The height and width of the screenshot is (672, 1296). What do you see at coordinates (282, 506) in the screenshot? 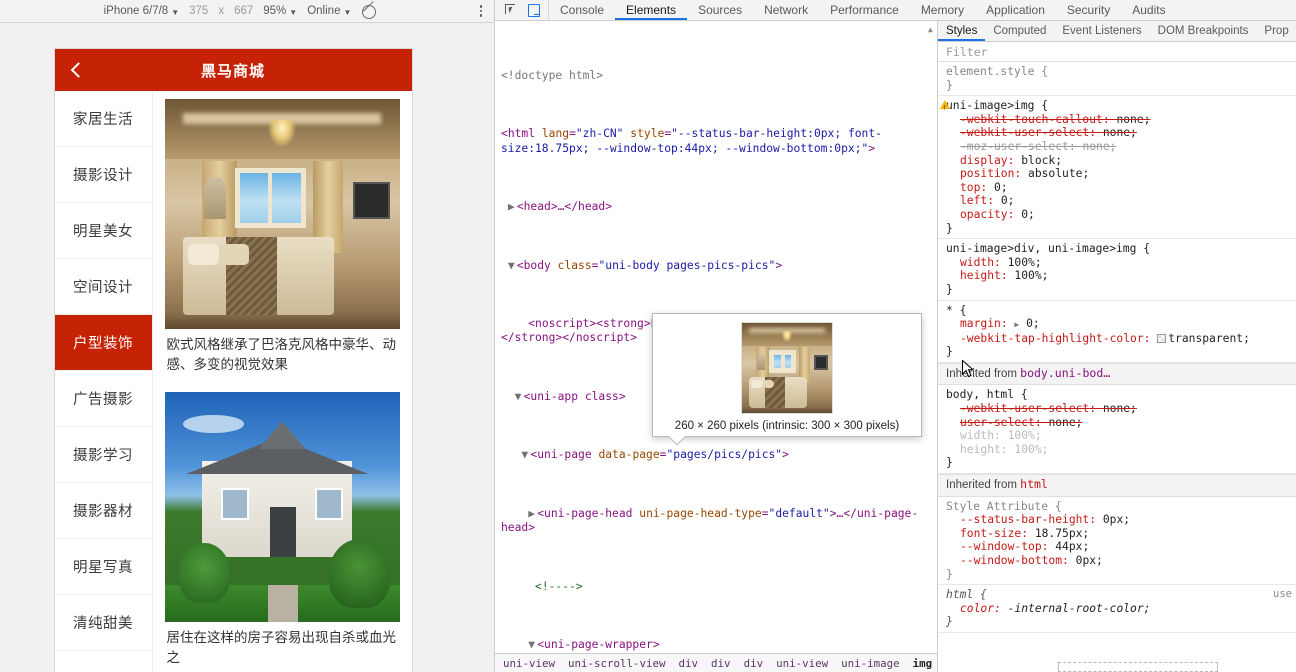
I see `picture-thumbnail-house` at bounding box center [282, 506].